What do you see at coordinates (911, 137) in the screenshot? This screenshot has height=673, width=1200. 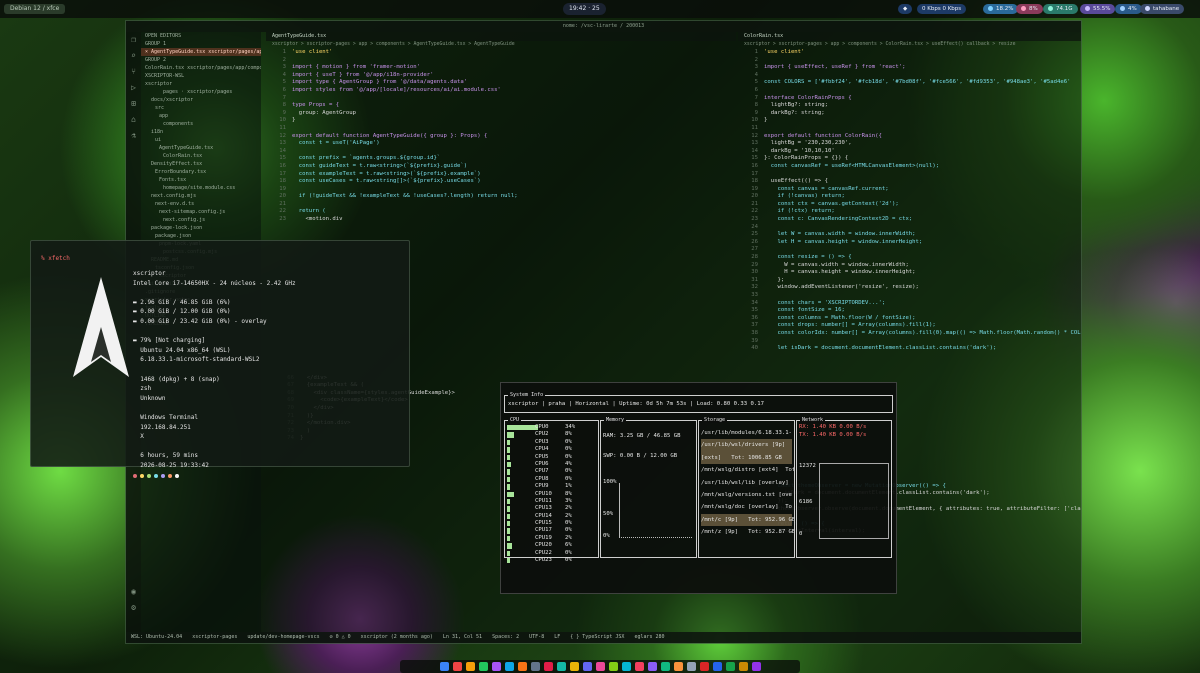 I see `code-line: 12 export default function ColorRain({` at bounding box center [911, 137].